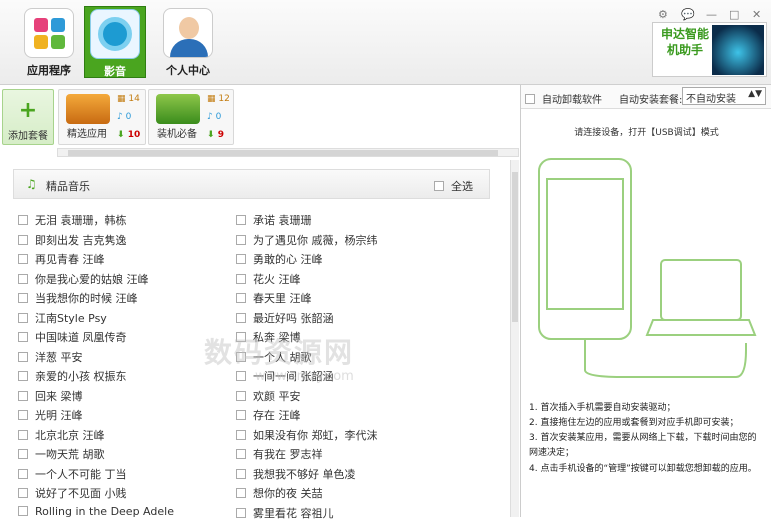  I want to click on download-count-value: 9, so click(220, 135).